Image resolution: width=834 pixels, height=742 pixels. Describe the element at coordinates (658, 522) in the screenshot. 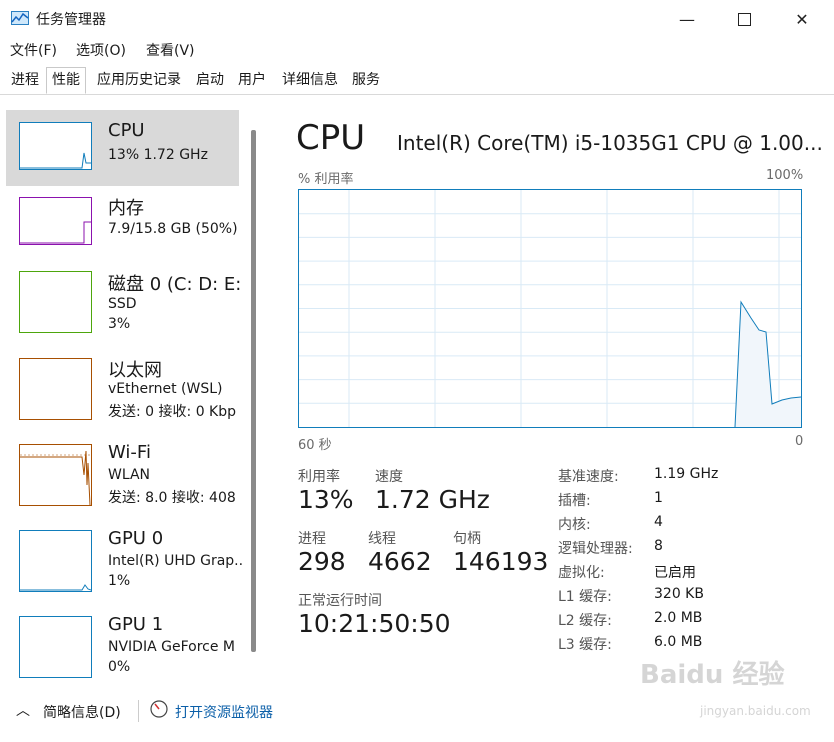

I see `spec-value: 4` at that location.